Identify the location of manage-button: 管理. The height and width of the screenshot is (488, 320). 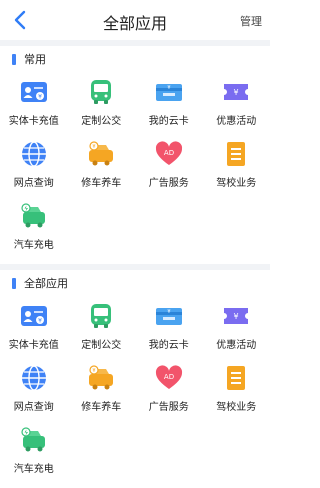
(251, 21).